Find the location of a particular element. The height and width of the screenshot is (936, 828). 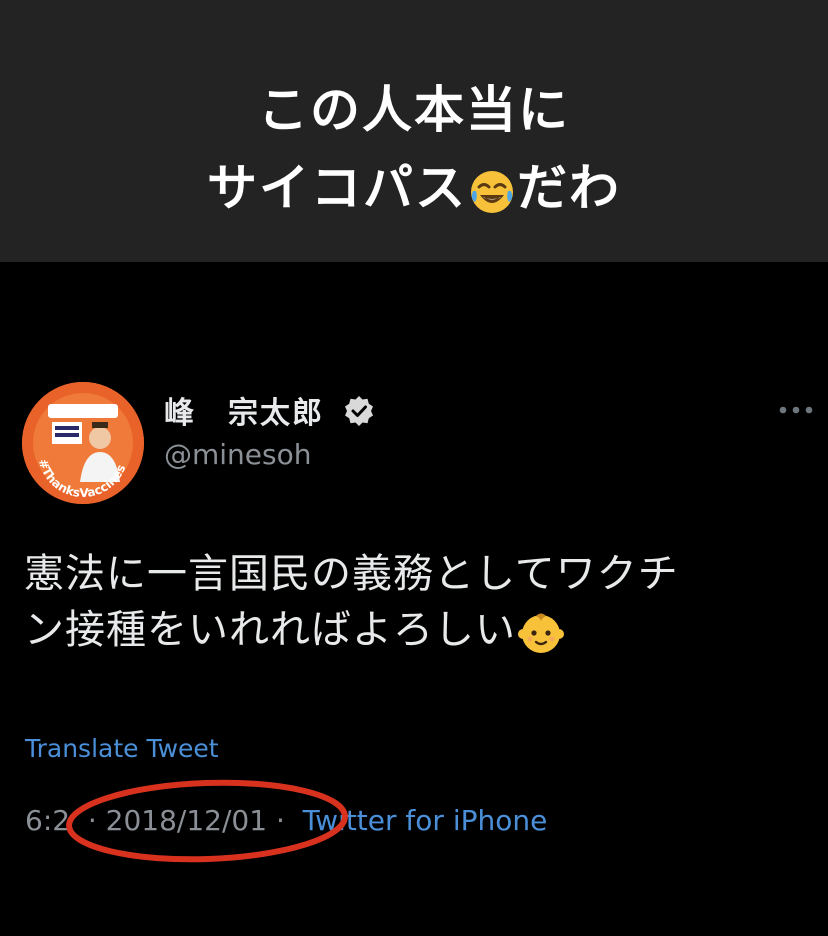

caption-line-2: サイコパス だわ is located at coordinates (414, 188).